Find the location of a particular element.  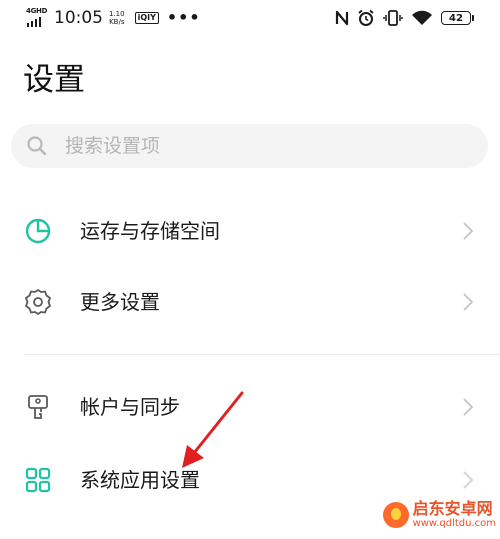

status-bar-right: 42 is located at coordinates (404, 18).